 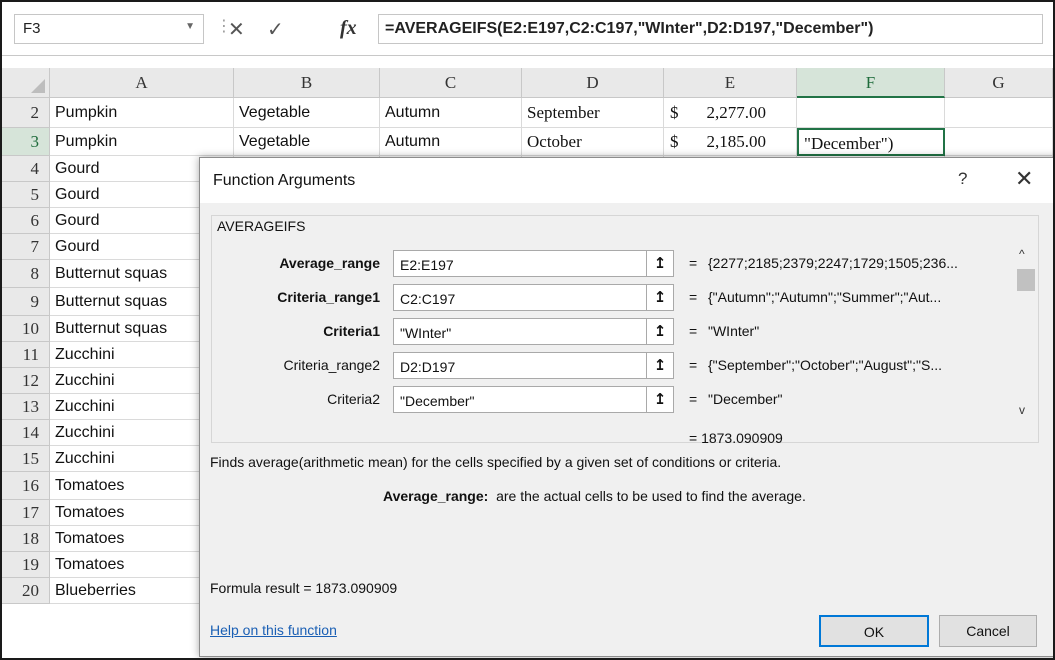 I want to click on column-header-c: C, so click(x=451, y=83).